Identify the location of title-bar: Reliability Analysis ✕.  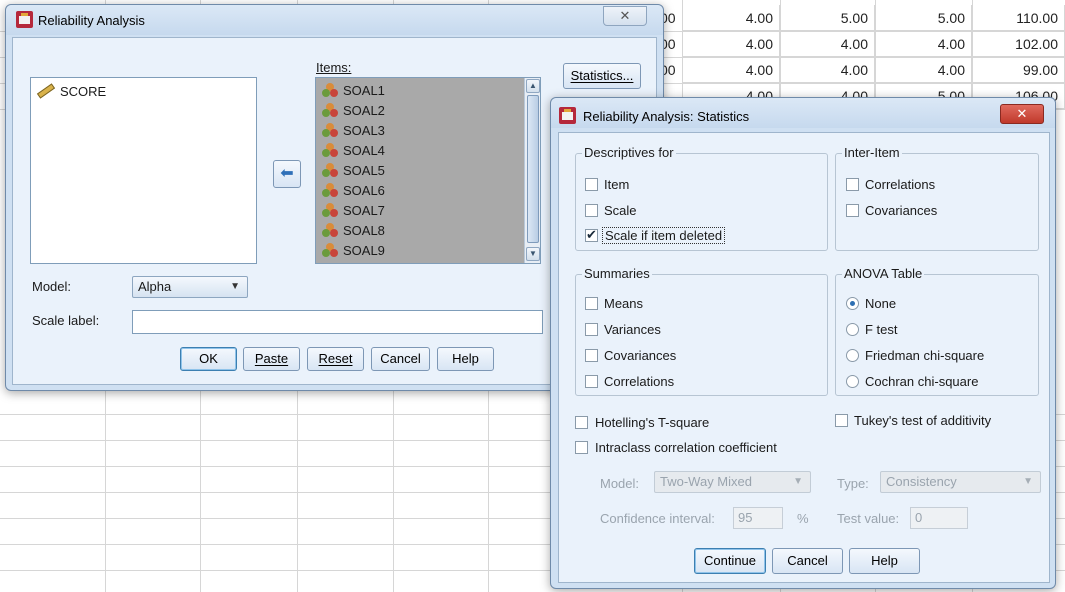
(334, 20).